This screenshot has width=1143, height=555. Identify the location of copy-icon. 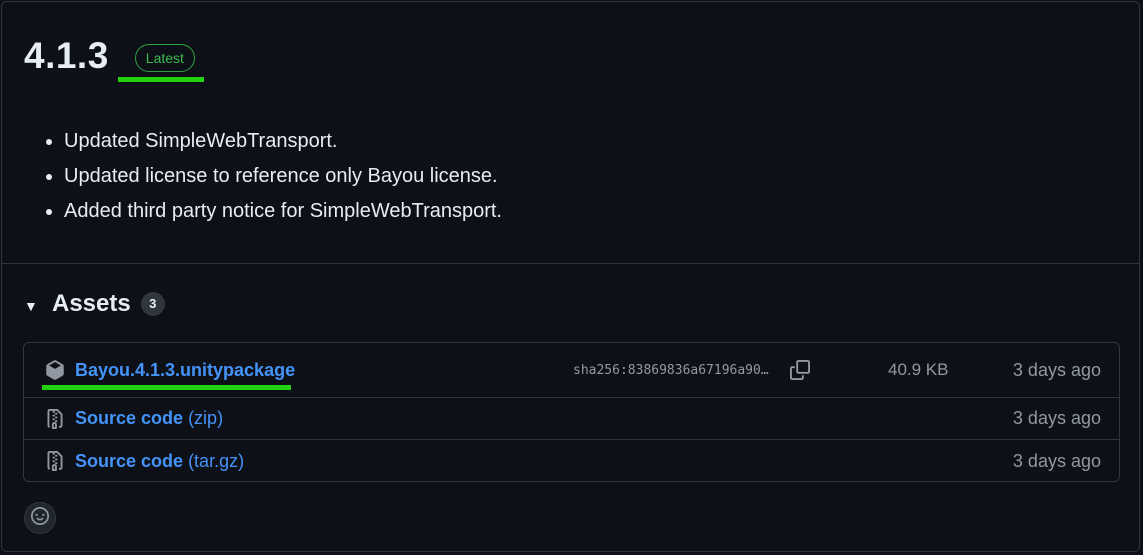
(800, 370).